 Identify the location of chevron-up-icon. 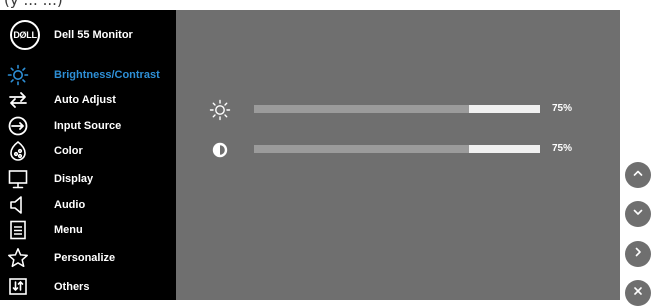
(638, 175).